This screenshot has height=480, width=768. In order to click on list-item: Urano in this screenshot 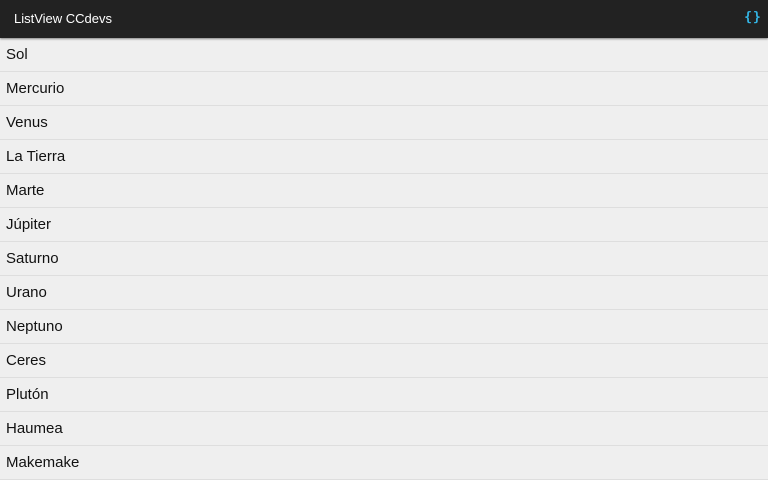, I will do `click(384, 293)`.